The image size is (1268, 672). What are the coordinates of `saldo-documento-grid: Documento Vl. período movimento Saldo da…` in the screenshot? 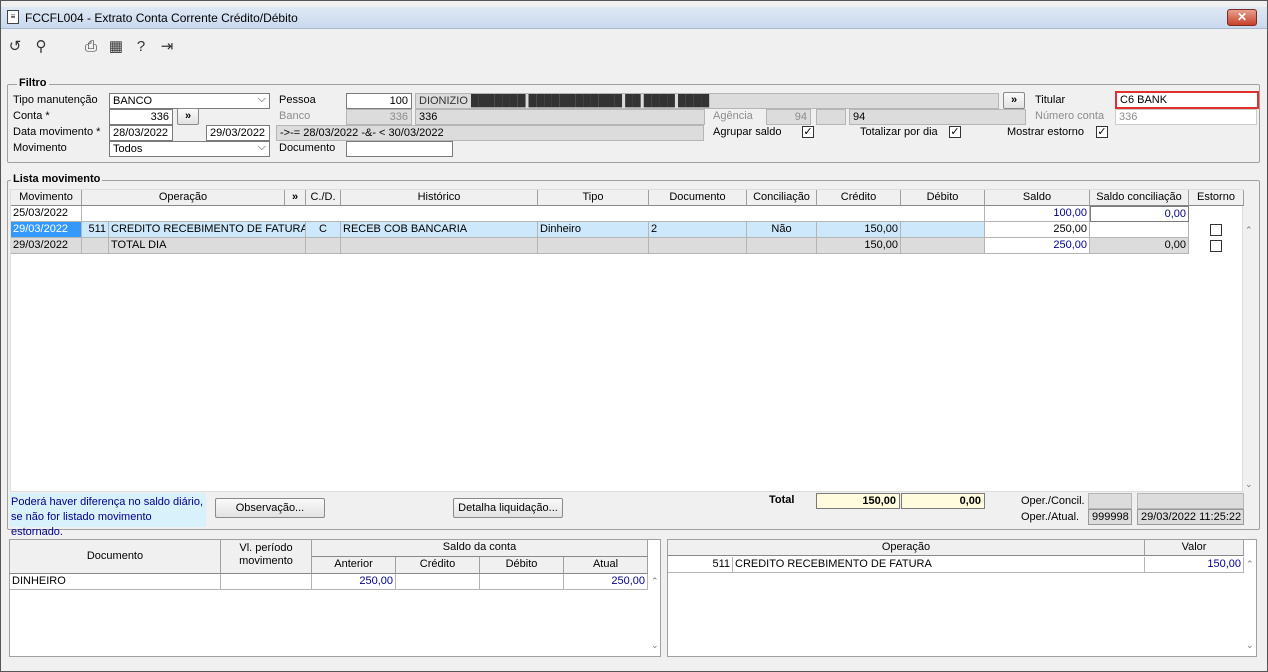 It's located at (335, 598).